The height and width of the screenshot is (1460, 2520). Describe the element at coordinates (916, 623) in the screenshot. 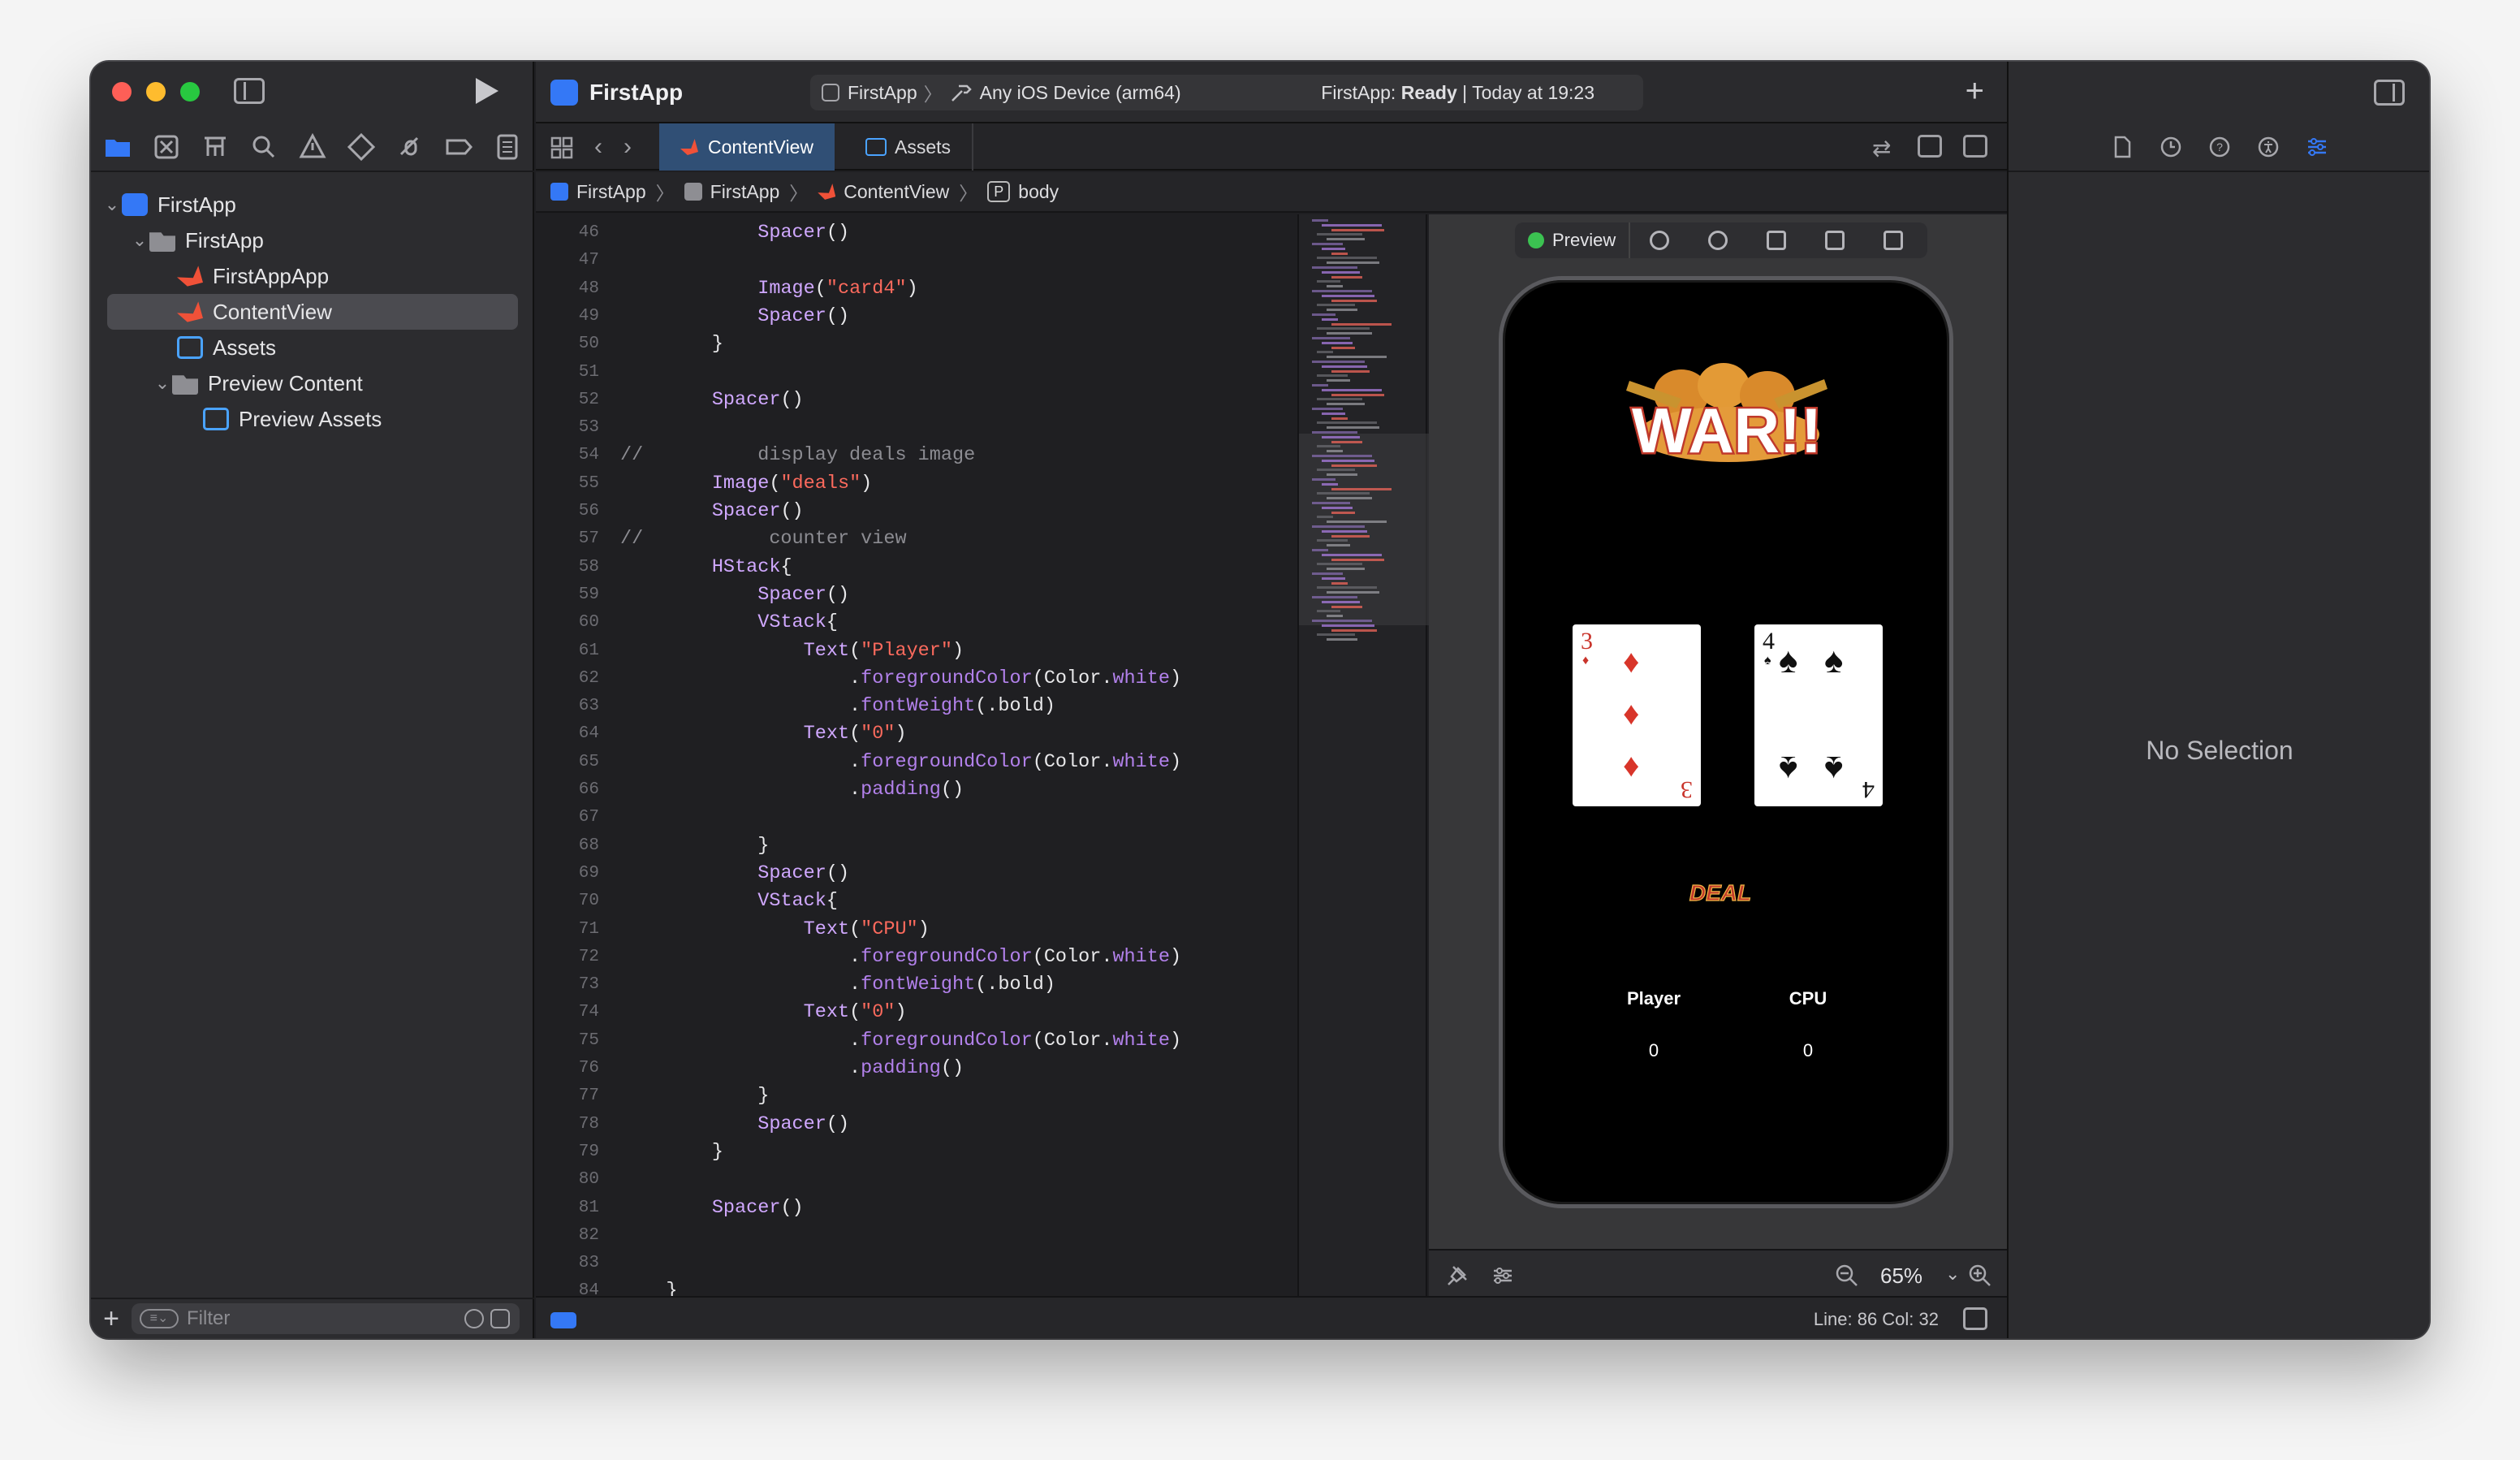

I see `code-line: 60 VStack{` at that location.